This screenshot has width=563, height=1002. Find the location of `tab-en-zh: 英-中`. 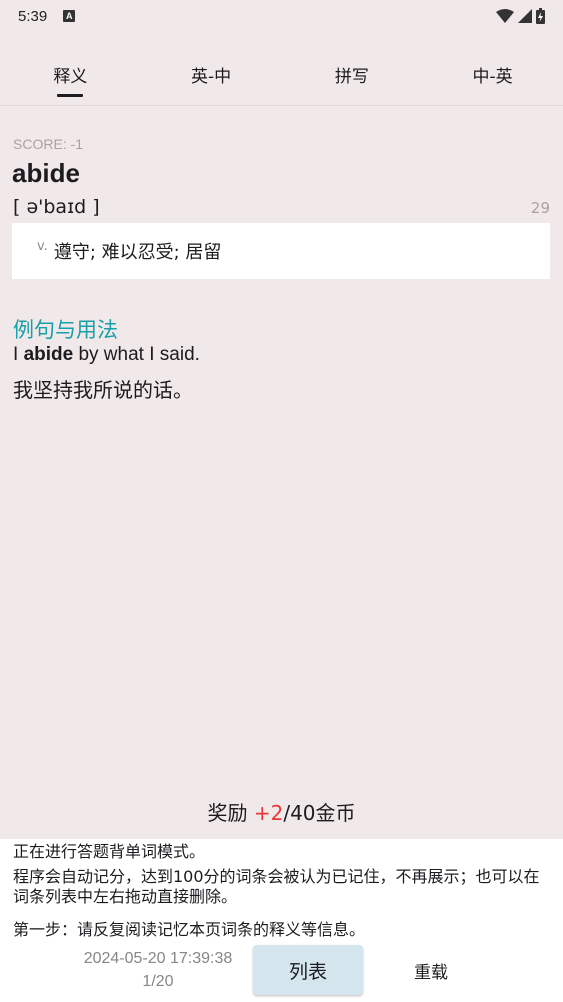

tab-en-zh: 英-中 is located at coordinates (211, 76).